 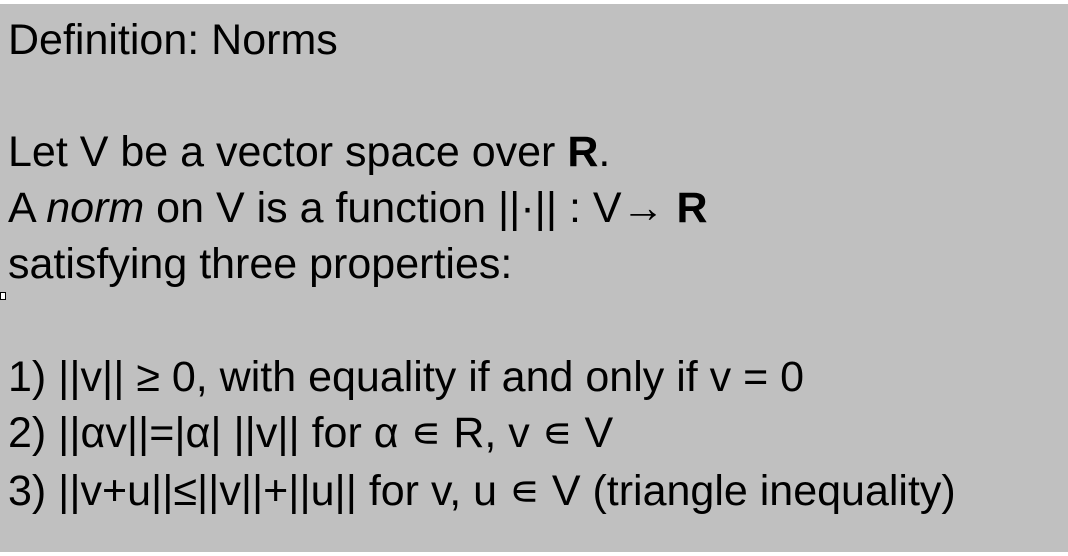 I want to click on intro-line-2-text: on V is a function ||·|| : V→, so click(x=410, y=208).